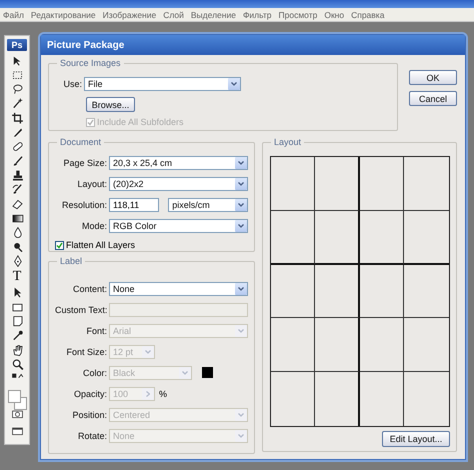 The image size is (474, 470). What do you see at coordinates (129, 15) in the screenshot?
I see `menu-item: Изображение` at bounding box center [129, 15].